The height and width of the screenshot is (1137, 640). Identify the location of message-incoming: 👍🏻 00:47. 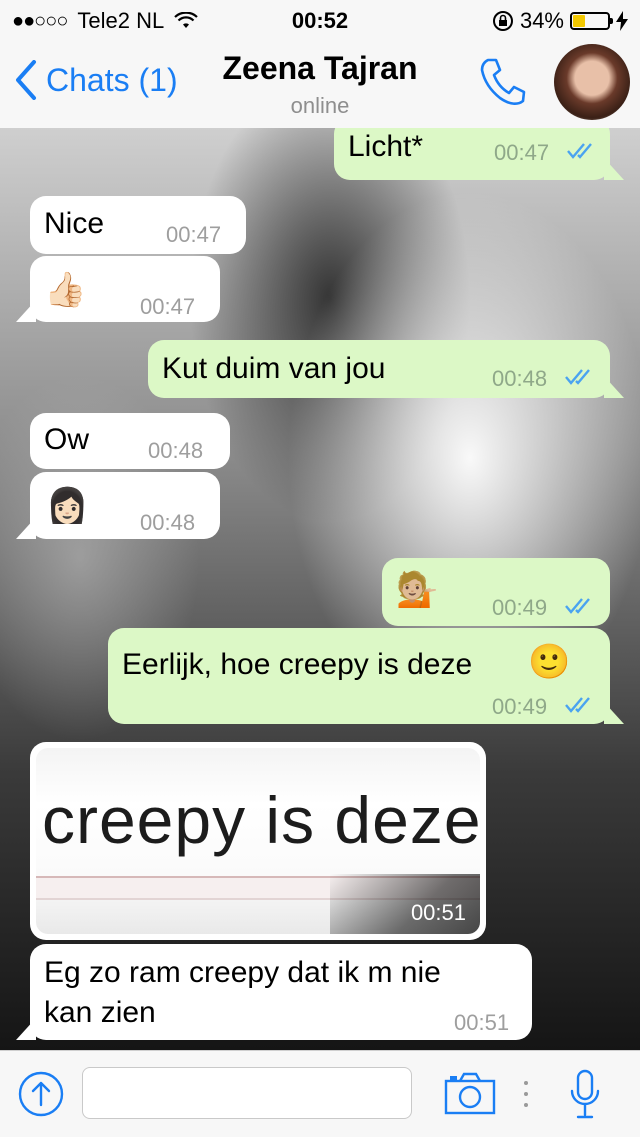
(118, 289).